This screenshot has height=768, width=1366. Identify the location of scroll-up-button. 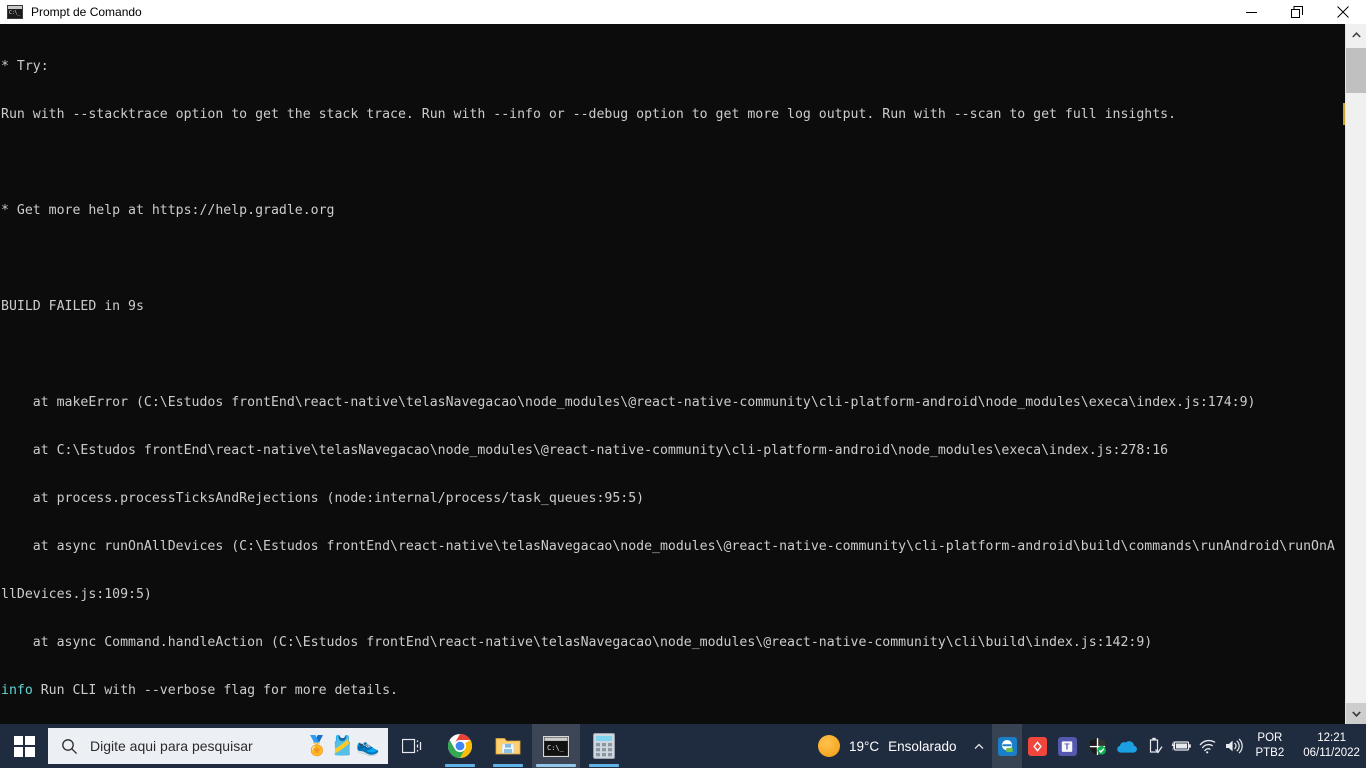
(1356, 34).